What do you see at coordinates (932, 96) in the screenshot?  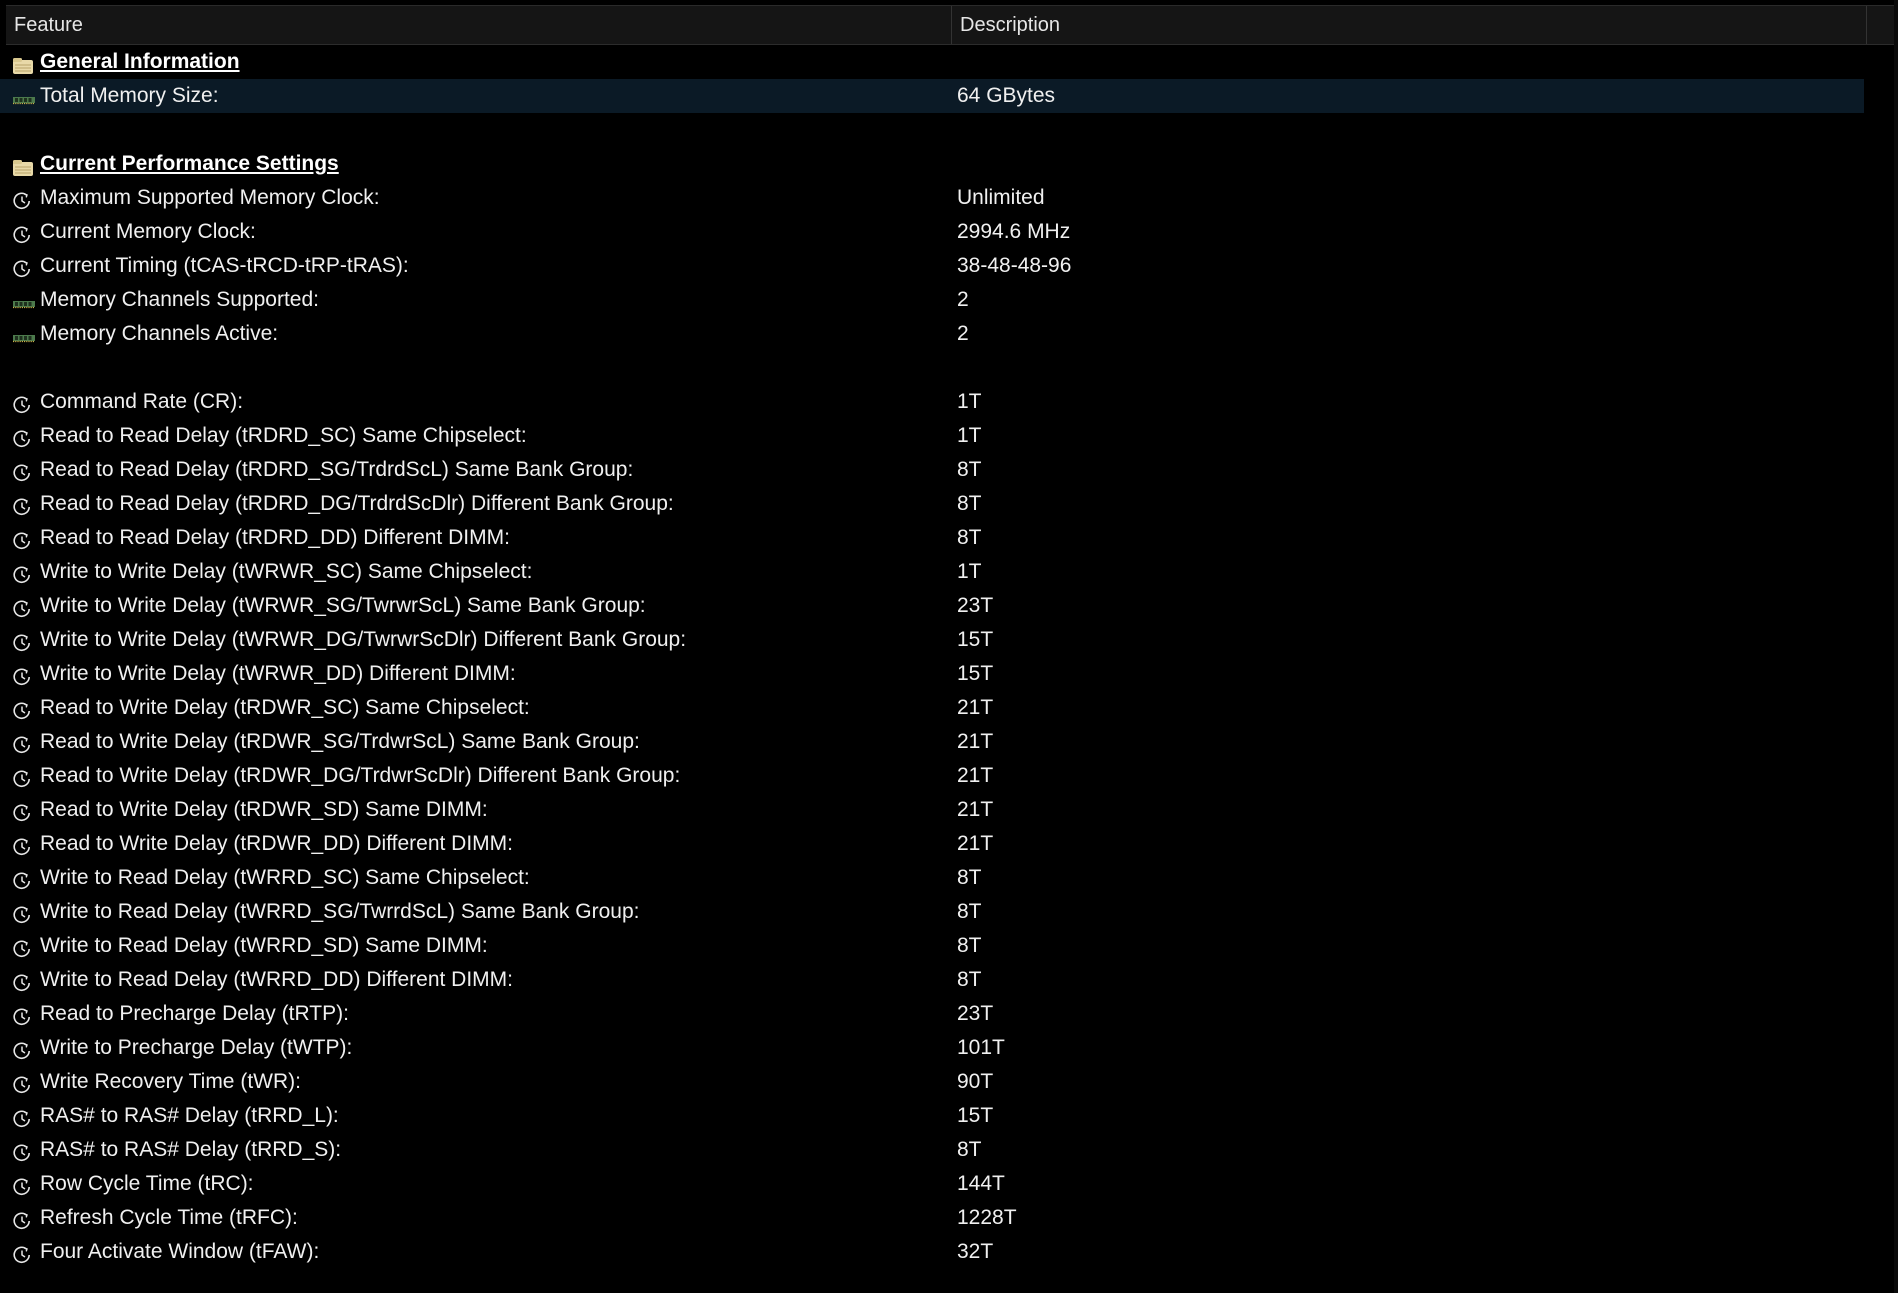 I see `list-item: Total Memory Size: 64 GBytes` at bounding box center [932, 96].